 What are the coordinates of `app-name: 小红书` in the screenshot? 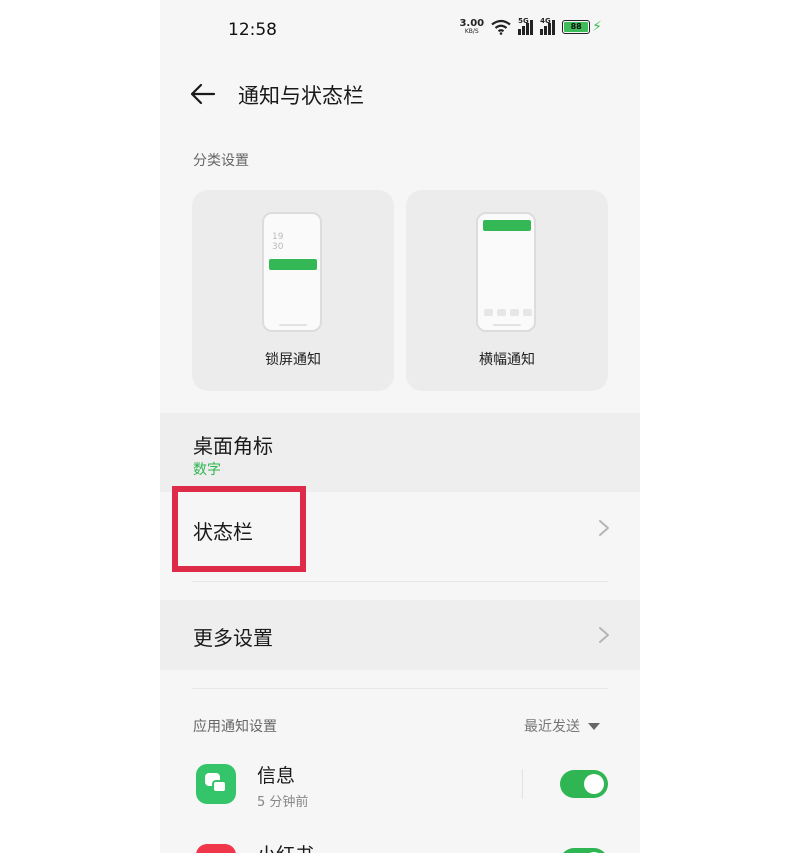 It's located at (285, 846).